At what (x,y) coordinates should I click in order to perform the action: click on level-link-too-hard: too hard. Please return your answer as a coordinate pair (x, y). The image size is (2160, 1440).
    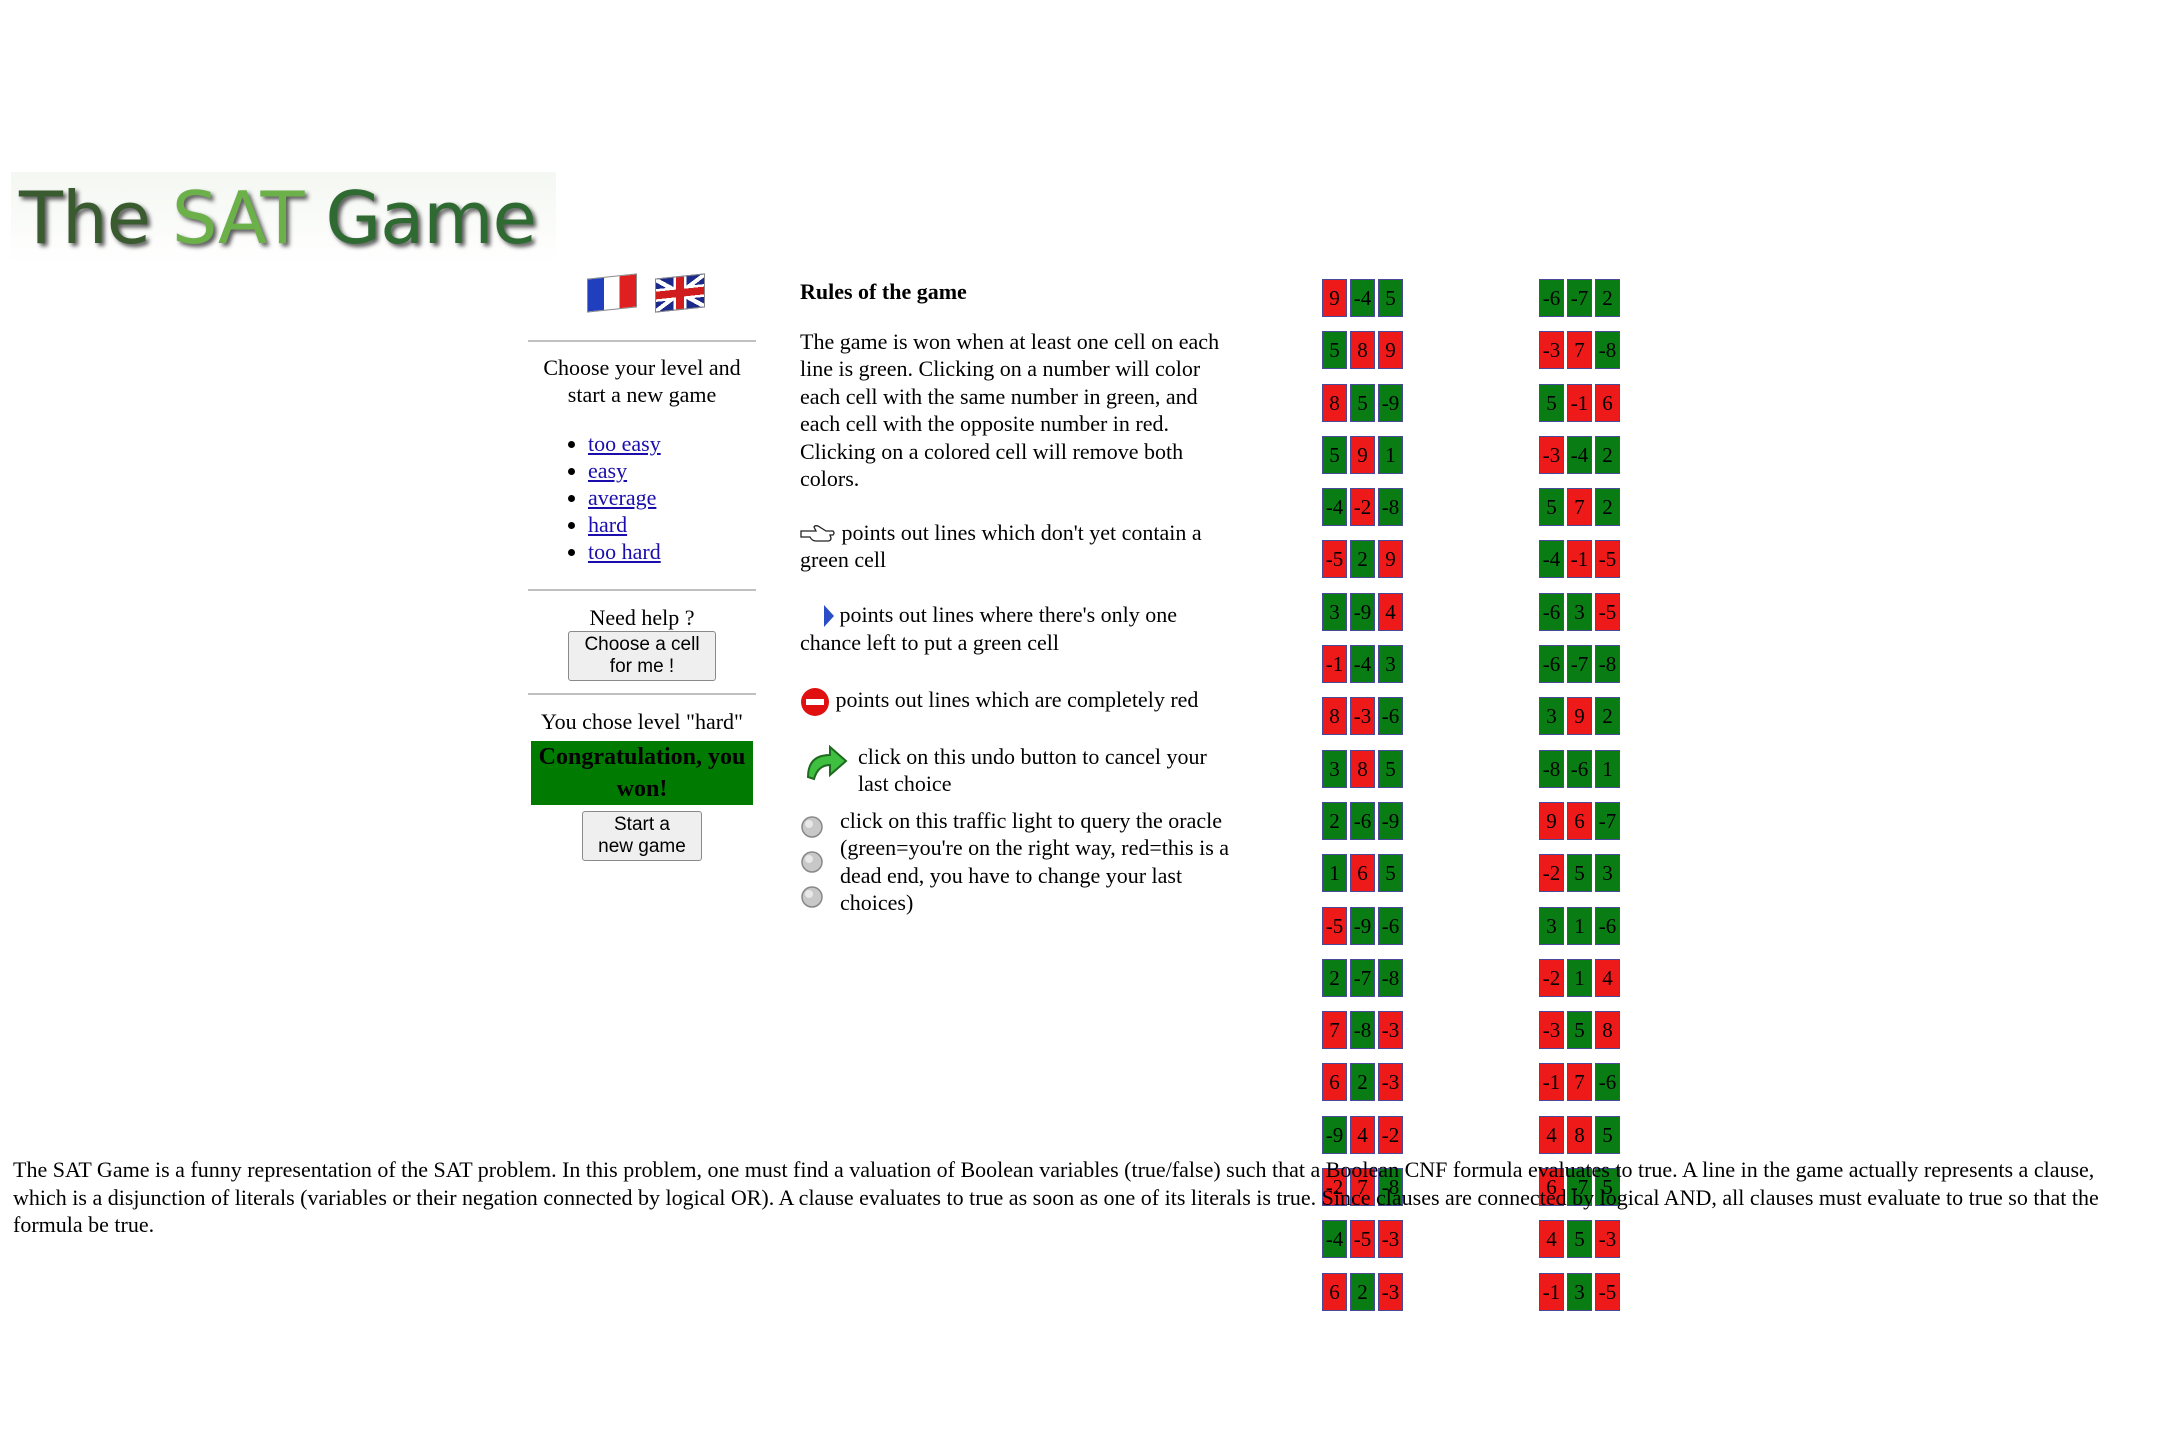
    Looking at the image, I should click on (624, 551).